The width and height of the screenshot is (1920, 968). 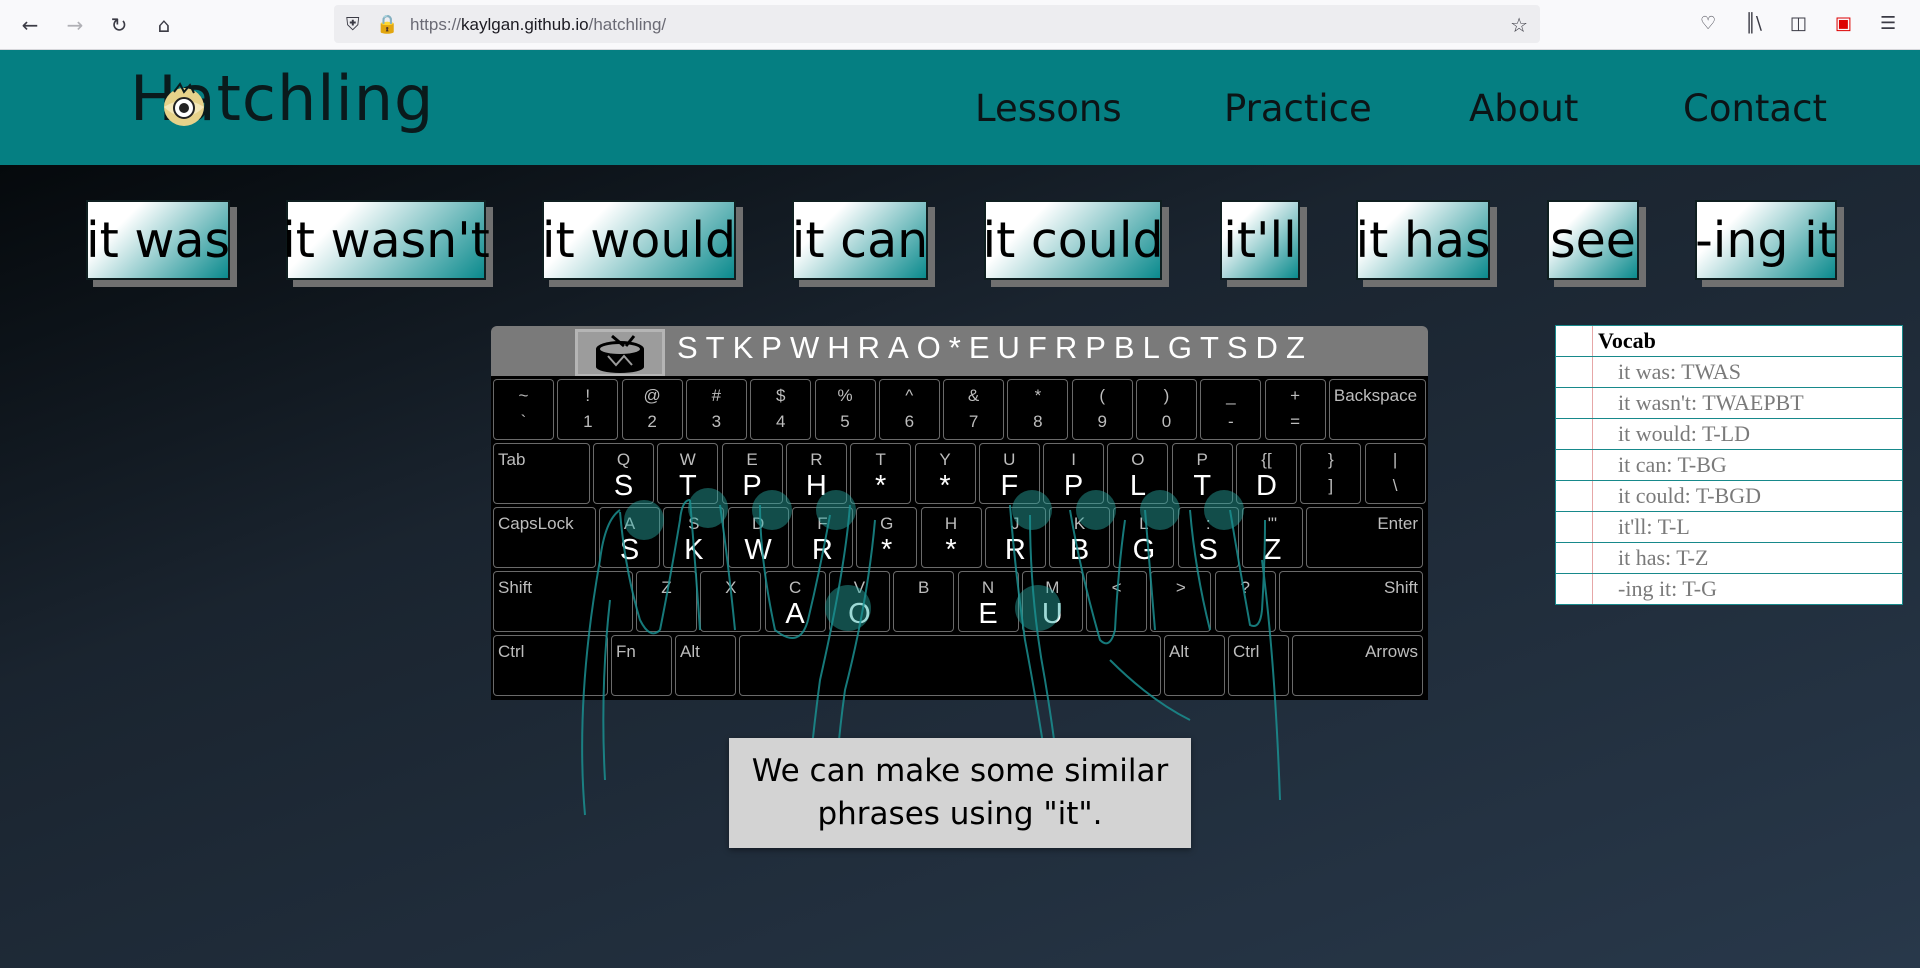 I want to click on phrase-card: it has, so click(x=1426, y=243).